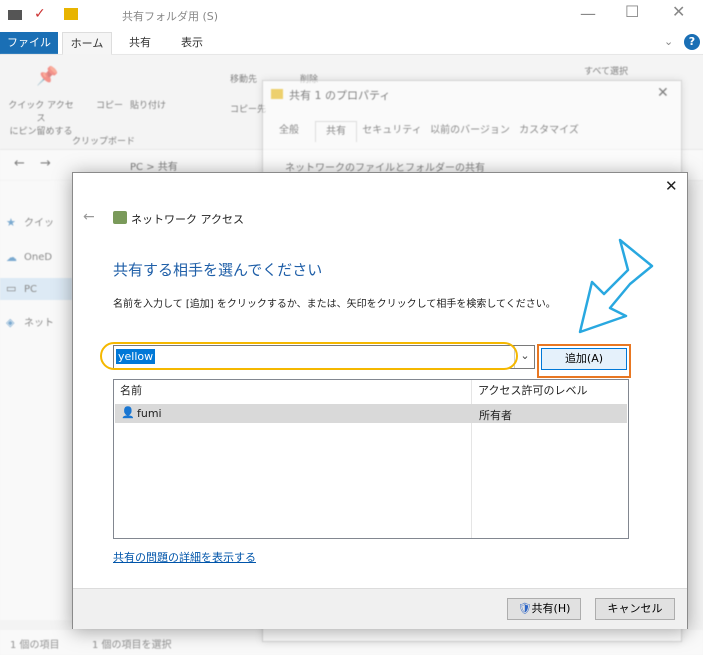 This screenshot has width=703, height=655. Describe the element at coordinates (549, 131) in the screenshot. I see `prop-tab-customize: カスタマイズ` at that location.